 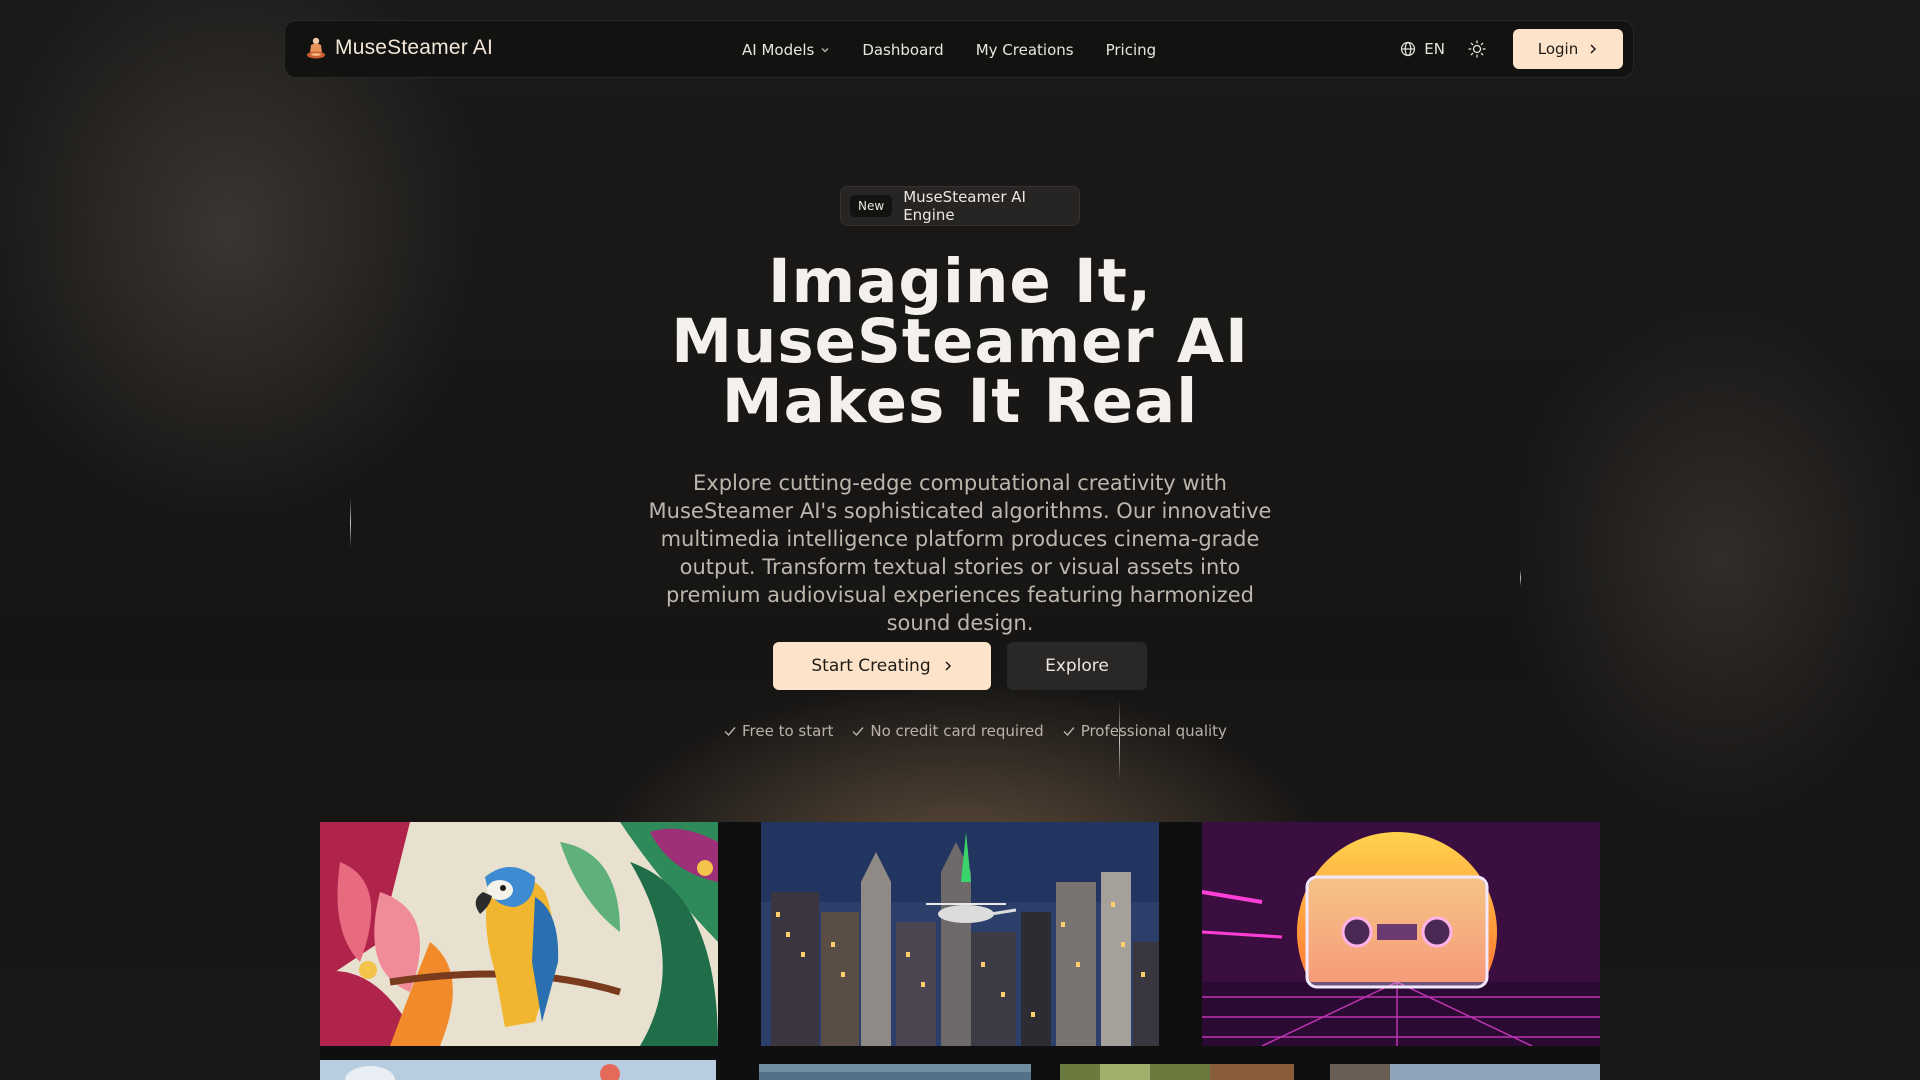 I want to click on parrot-illustration-image, so click(x=519, y=934).